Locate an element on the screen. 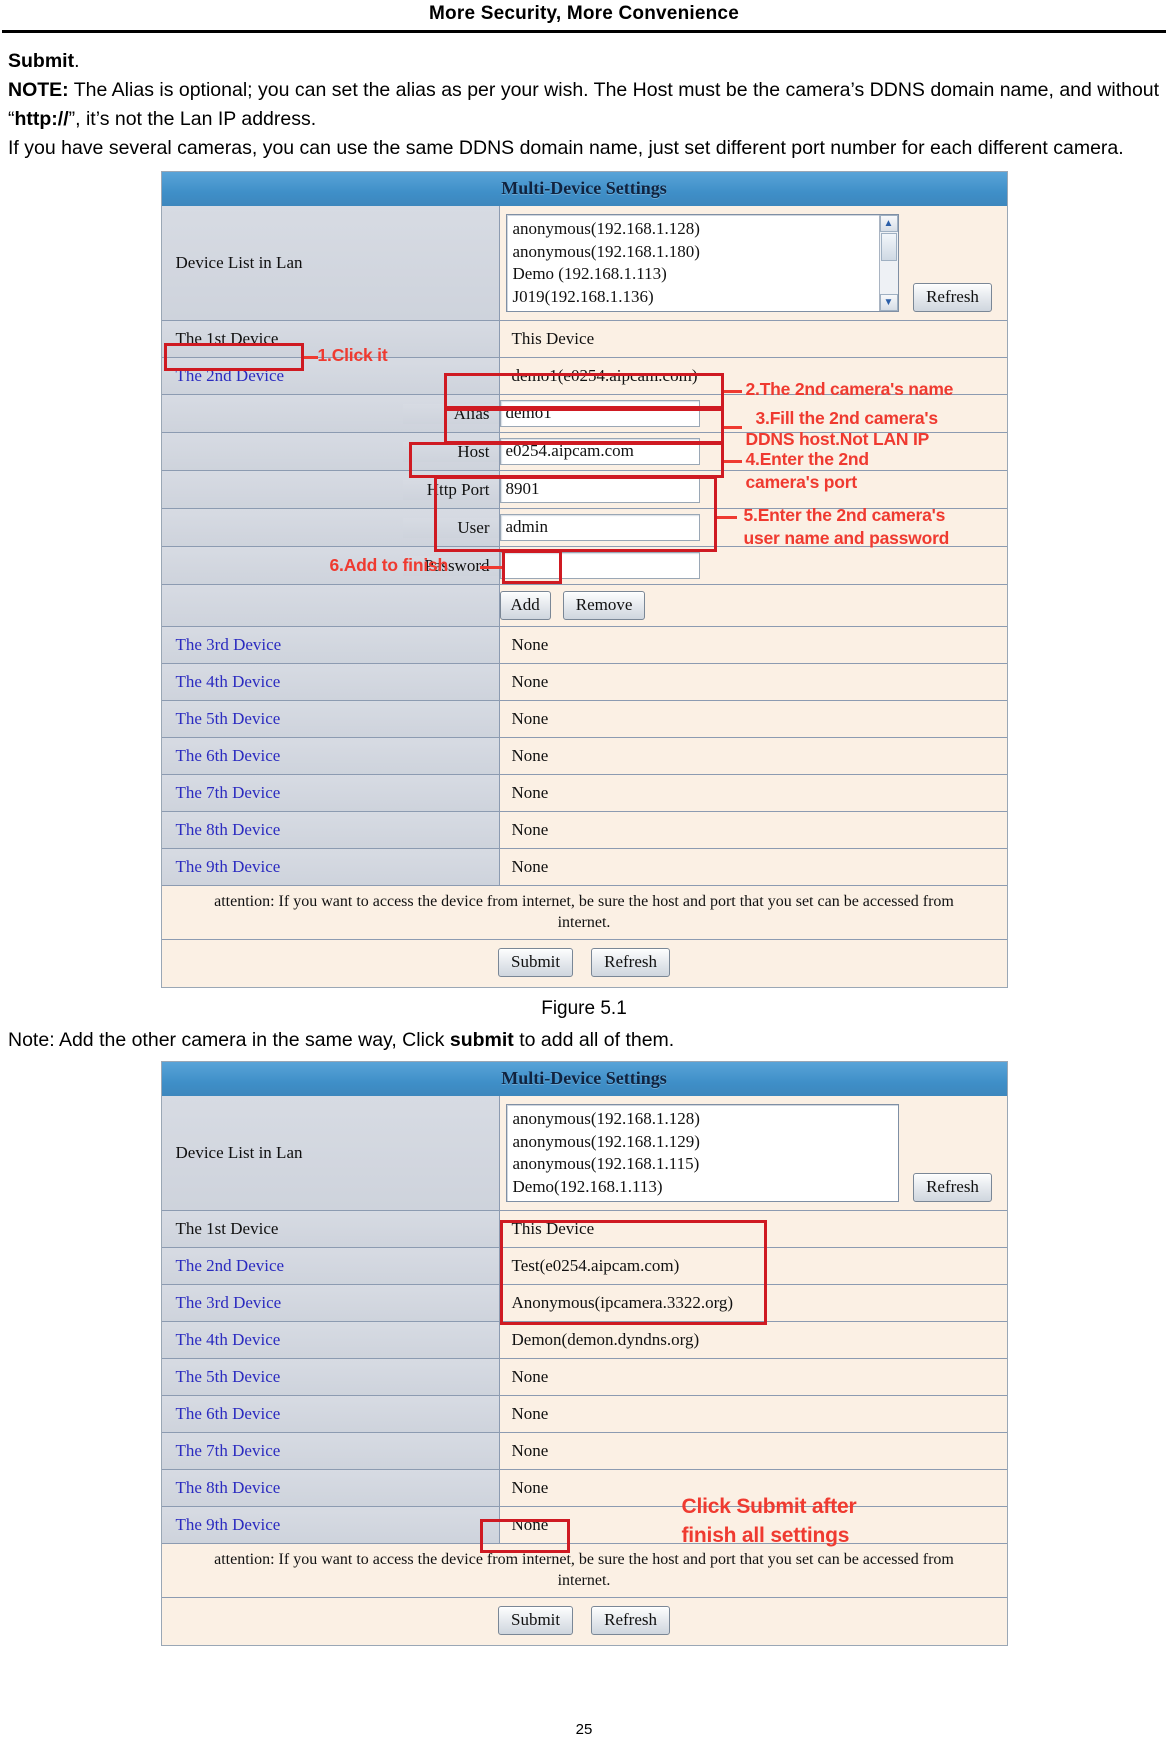 Image resolution: width=1168 pixels, height=1746 pixels. figure1-row-device-9: The 9th Device None is located at coordinates (584, 867).